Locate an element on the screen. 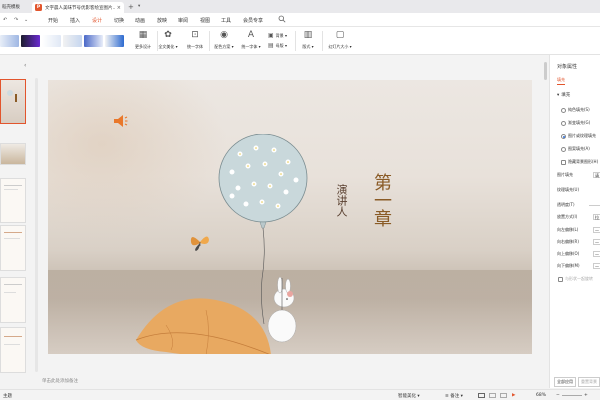 The image size is (600, 400). menu-start: 开始 is located at coordinates (53, 20).